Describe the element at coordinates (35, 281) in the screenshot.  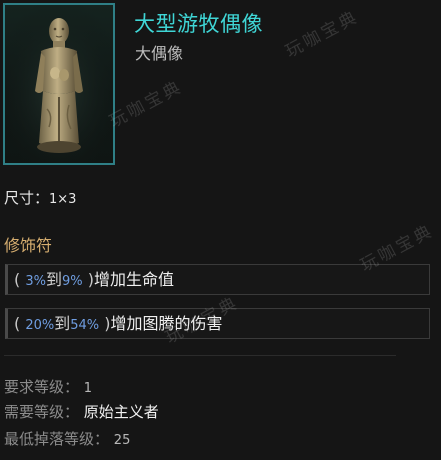
I see `range-min: 3%` at that location.